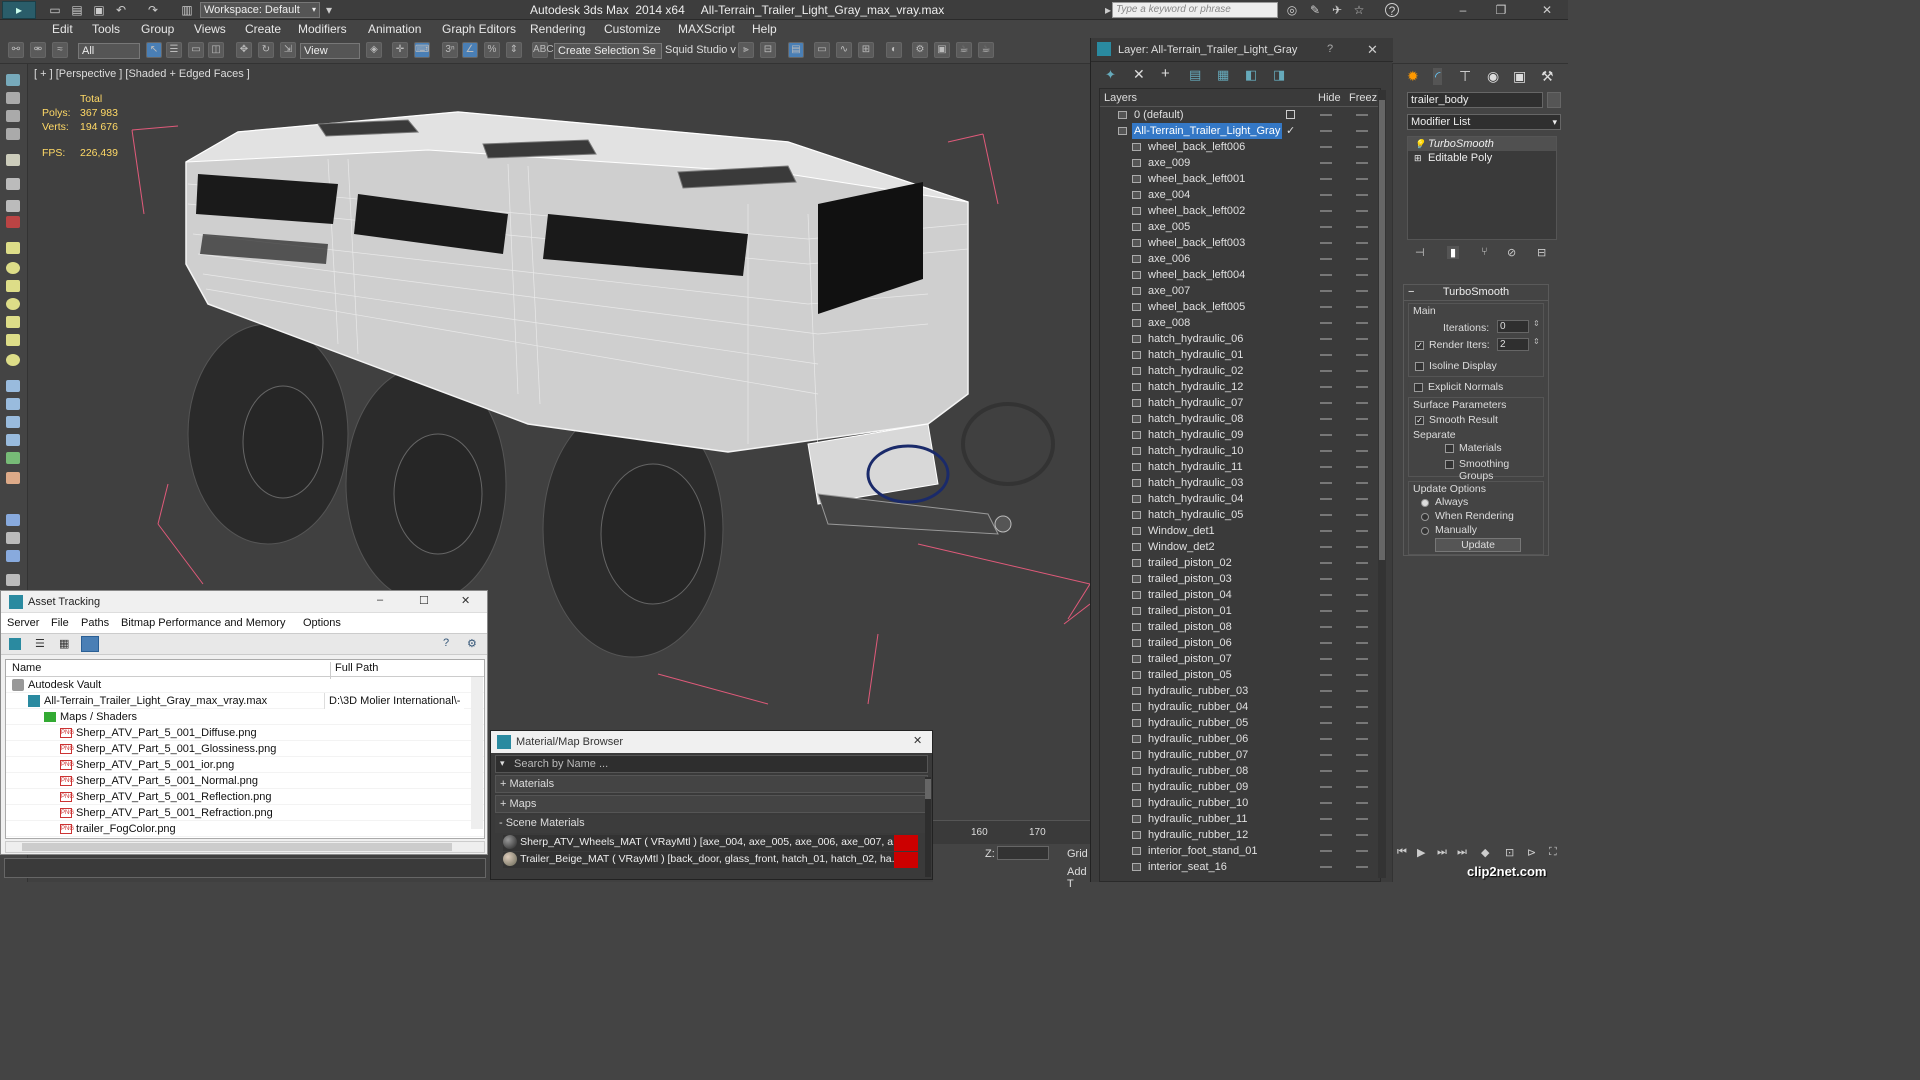 The image size is (1920, 1080). Describe the element at coordinates (400, 50) in the screenshot. I see `manipulate-icon: ✛` at that location.